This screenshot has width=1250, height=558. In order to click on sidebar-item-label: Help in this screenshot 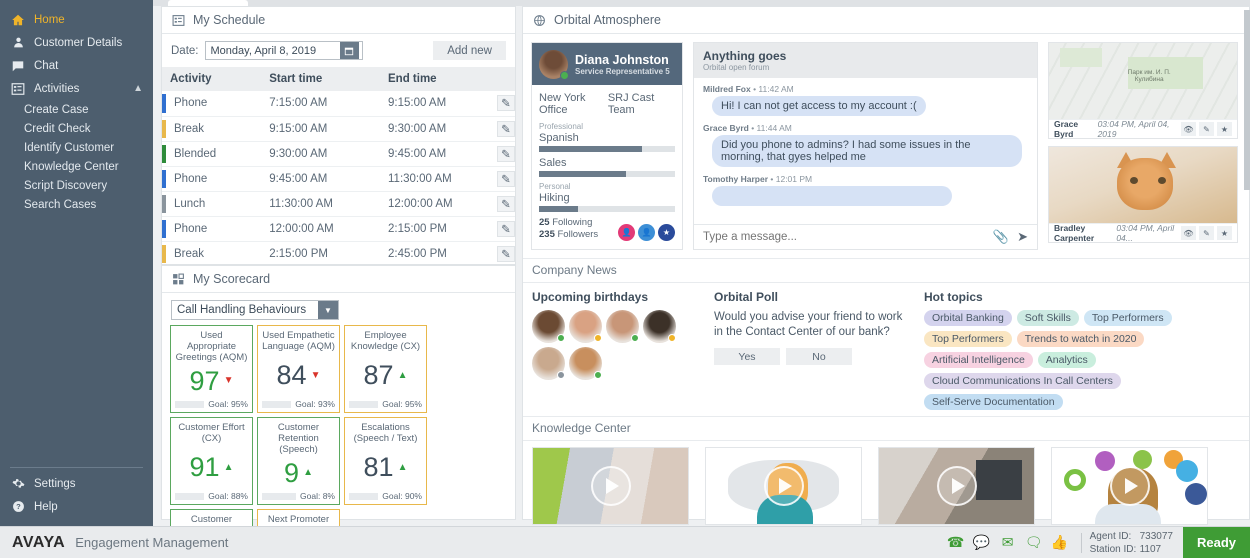, I will do `click(46, 506)`.